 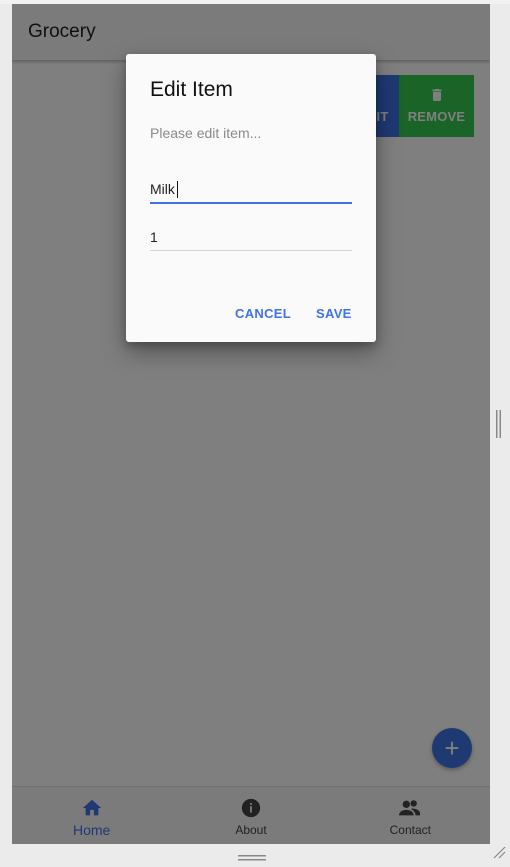 I want to click on save-button: SAVE, so click(x=334, y=313).